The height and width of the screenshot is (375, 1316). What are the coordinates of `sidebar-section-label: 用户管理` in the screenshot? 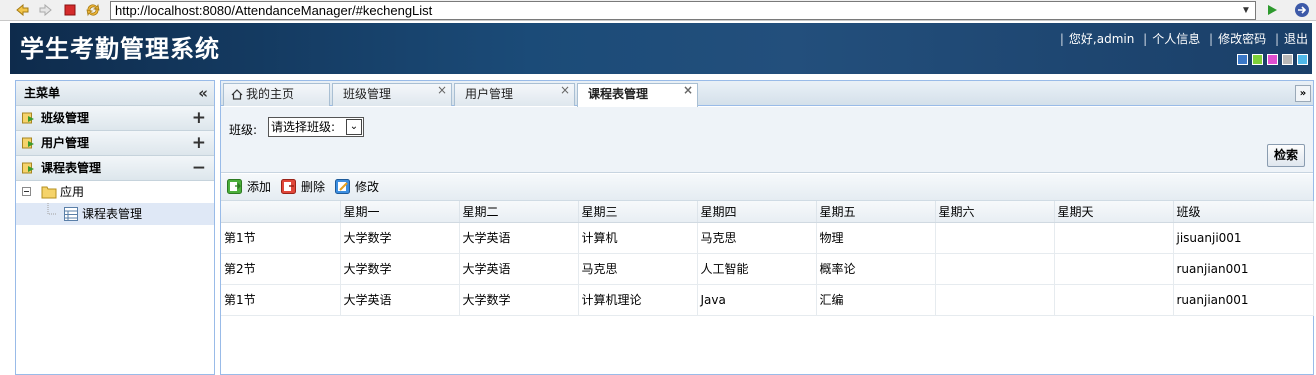 It's located at (65, 143).